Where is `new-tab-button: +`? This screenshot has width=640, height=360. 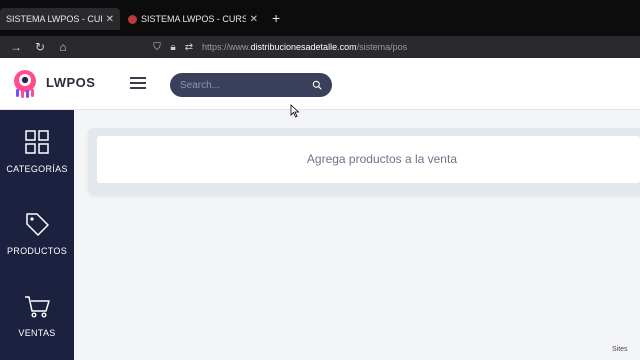
new-tab-button: + is located at coordinates (276, 18).